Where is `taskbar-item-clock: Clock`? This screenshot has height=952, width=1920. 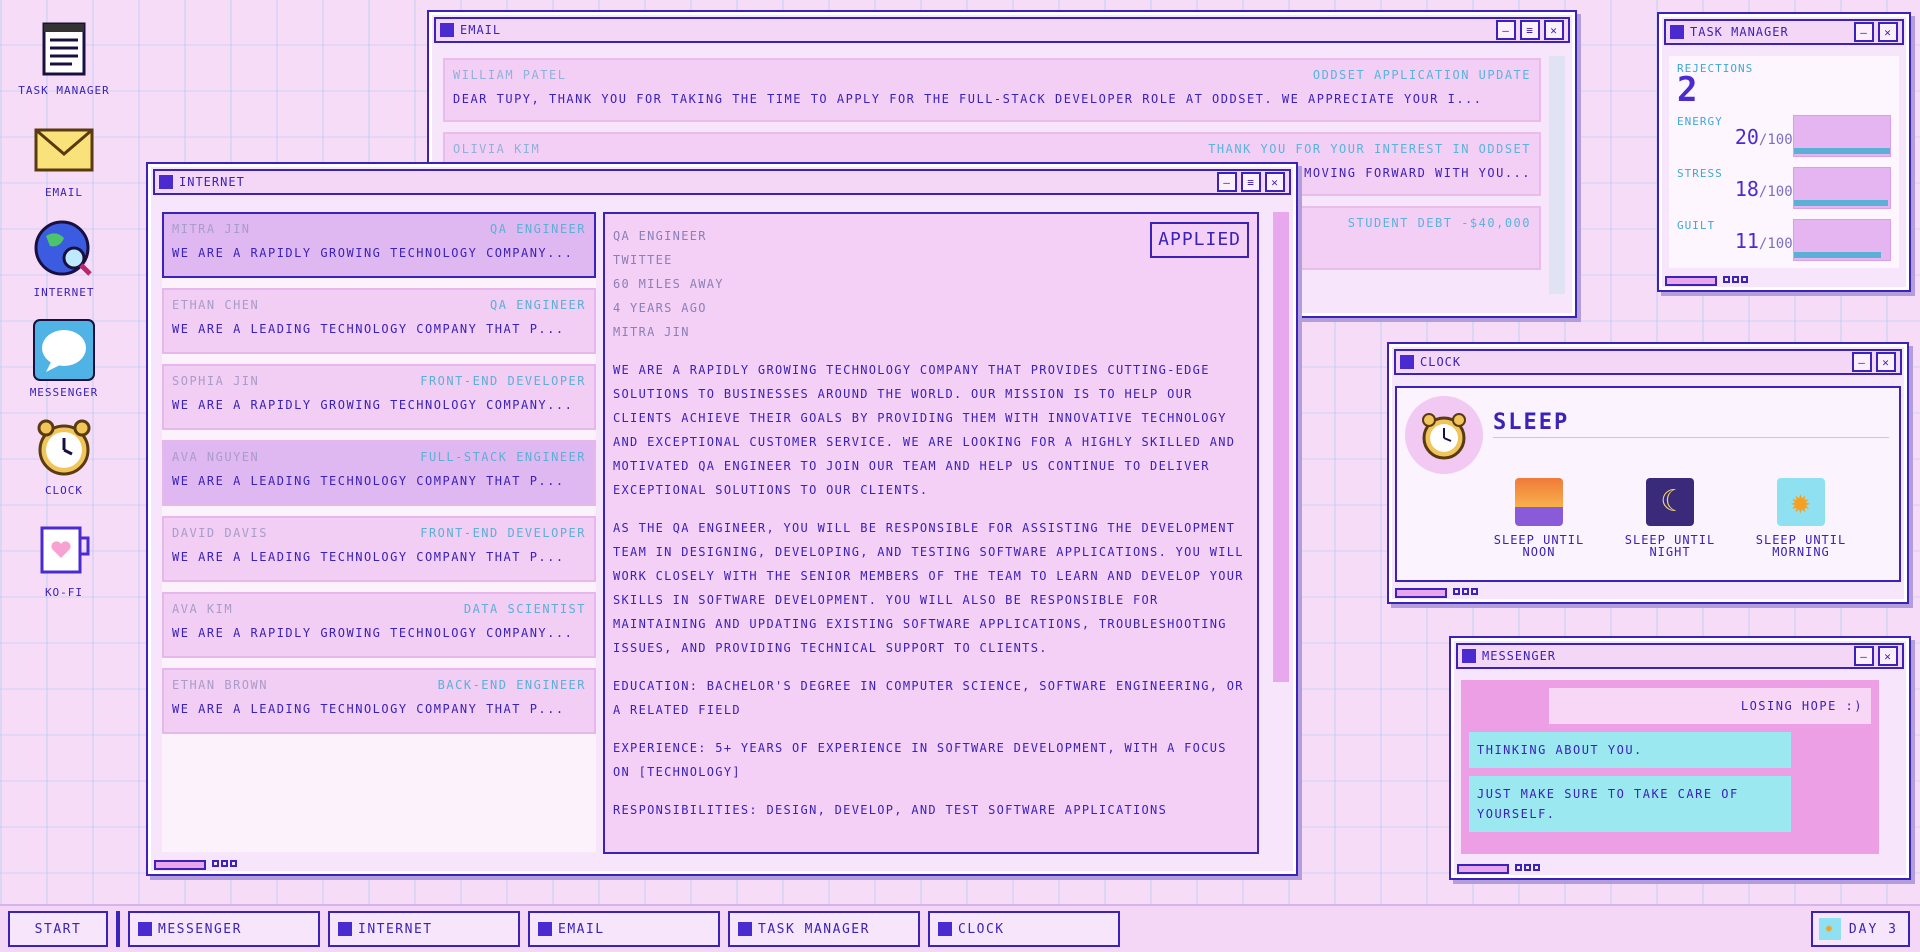
taskbar-item-clock: Clock is located at coordinates (1024, 929).